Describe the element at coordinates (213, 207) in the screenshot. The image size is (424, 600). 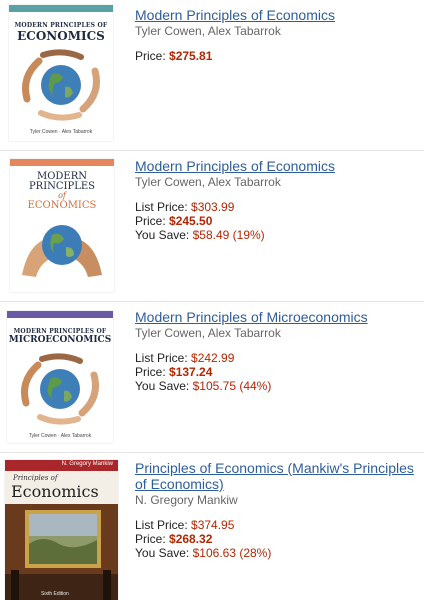
I see `list-price-value: $303.99` at that location.